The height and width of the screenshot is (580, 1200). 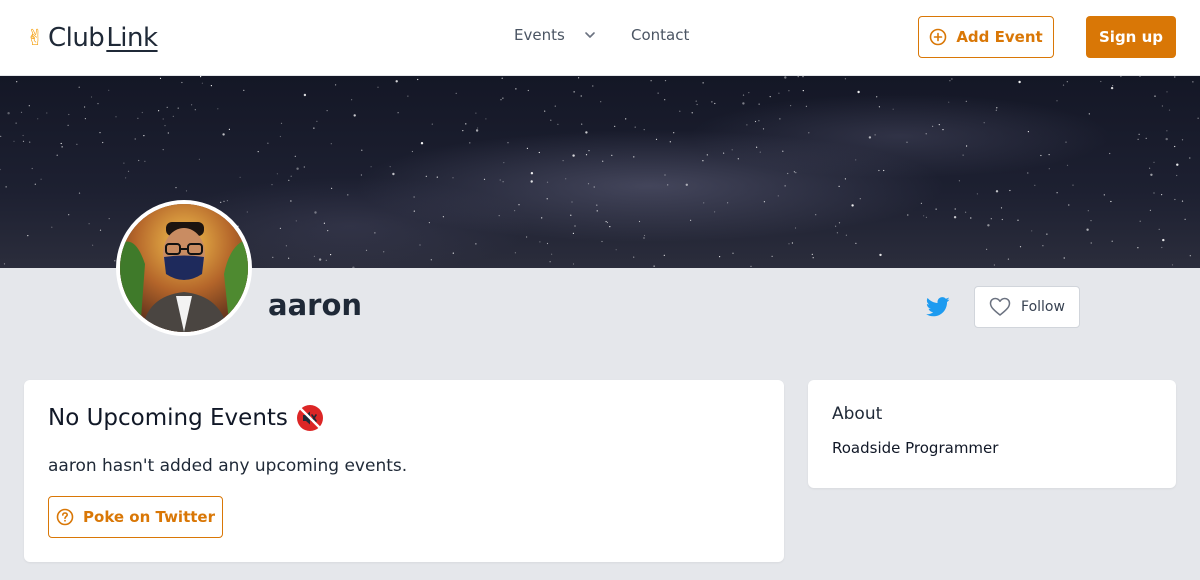 I want to click on logo-text-club: Club, so click(x=76, y=38).